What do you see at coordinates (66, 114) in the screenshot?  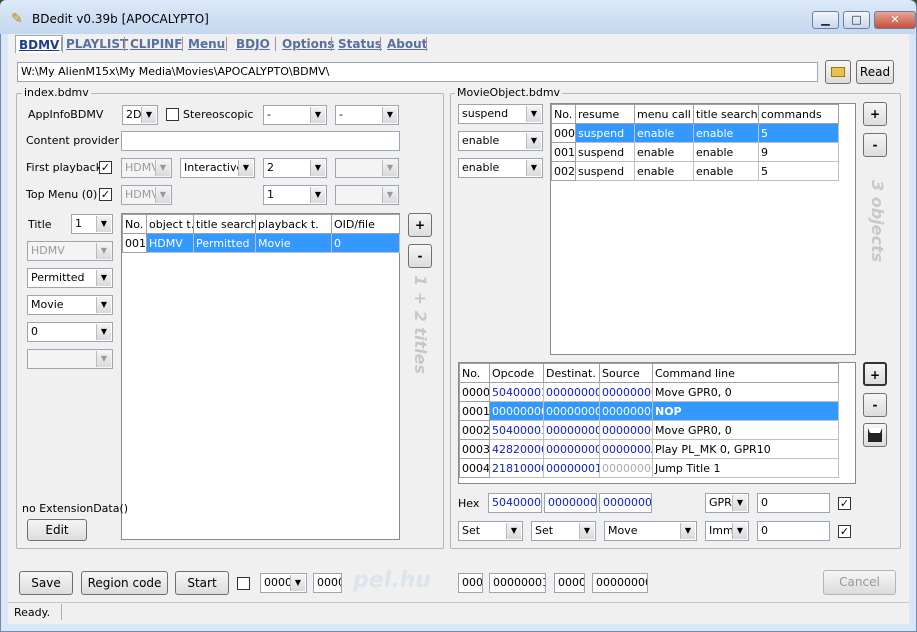 I see `appinfo-label: AppInfoBDMV` at bounding box center [66, 114].